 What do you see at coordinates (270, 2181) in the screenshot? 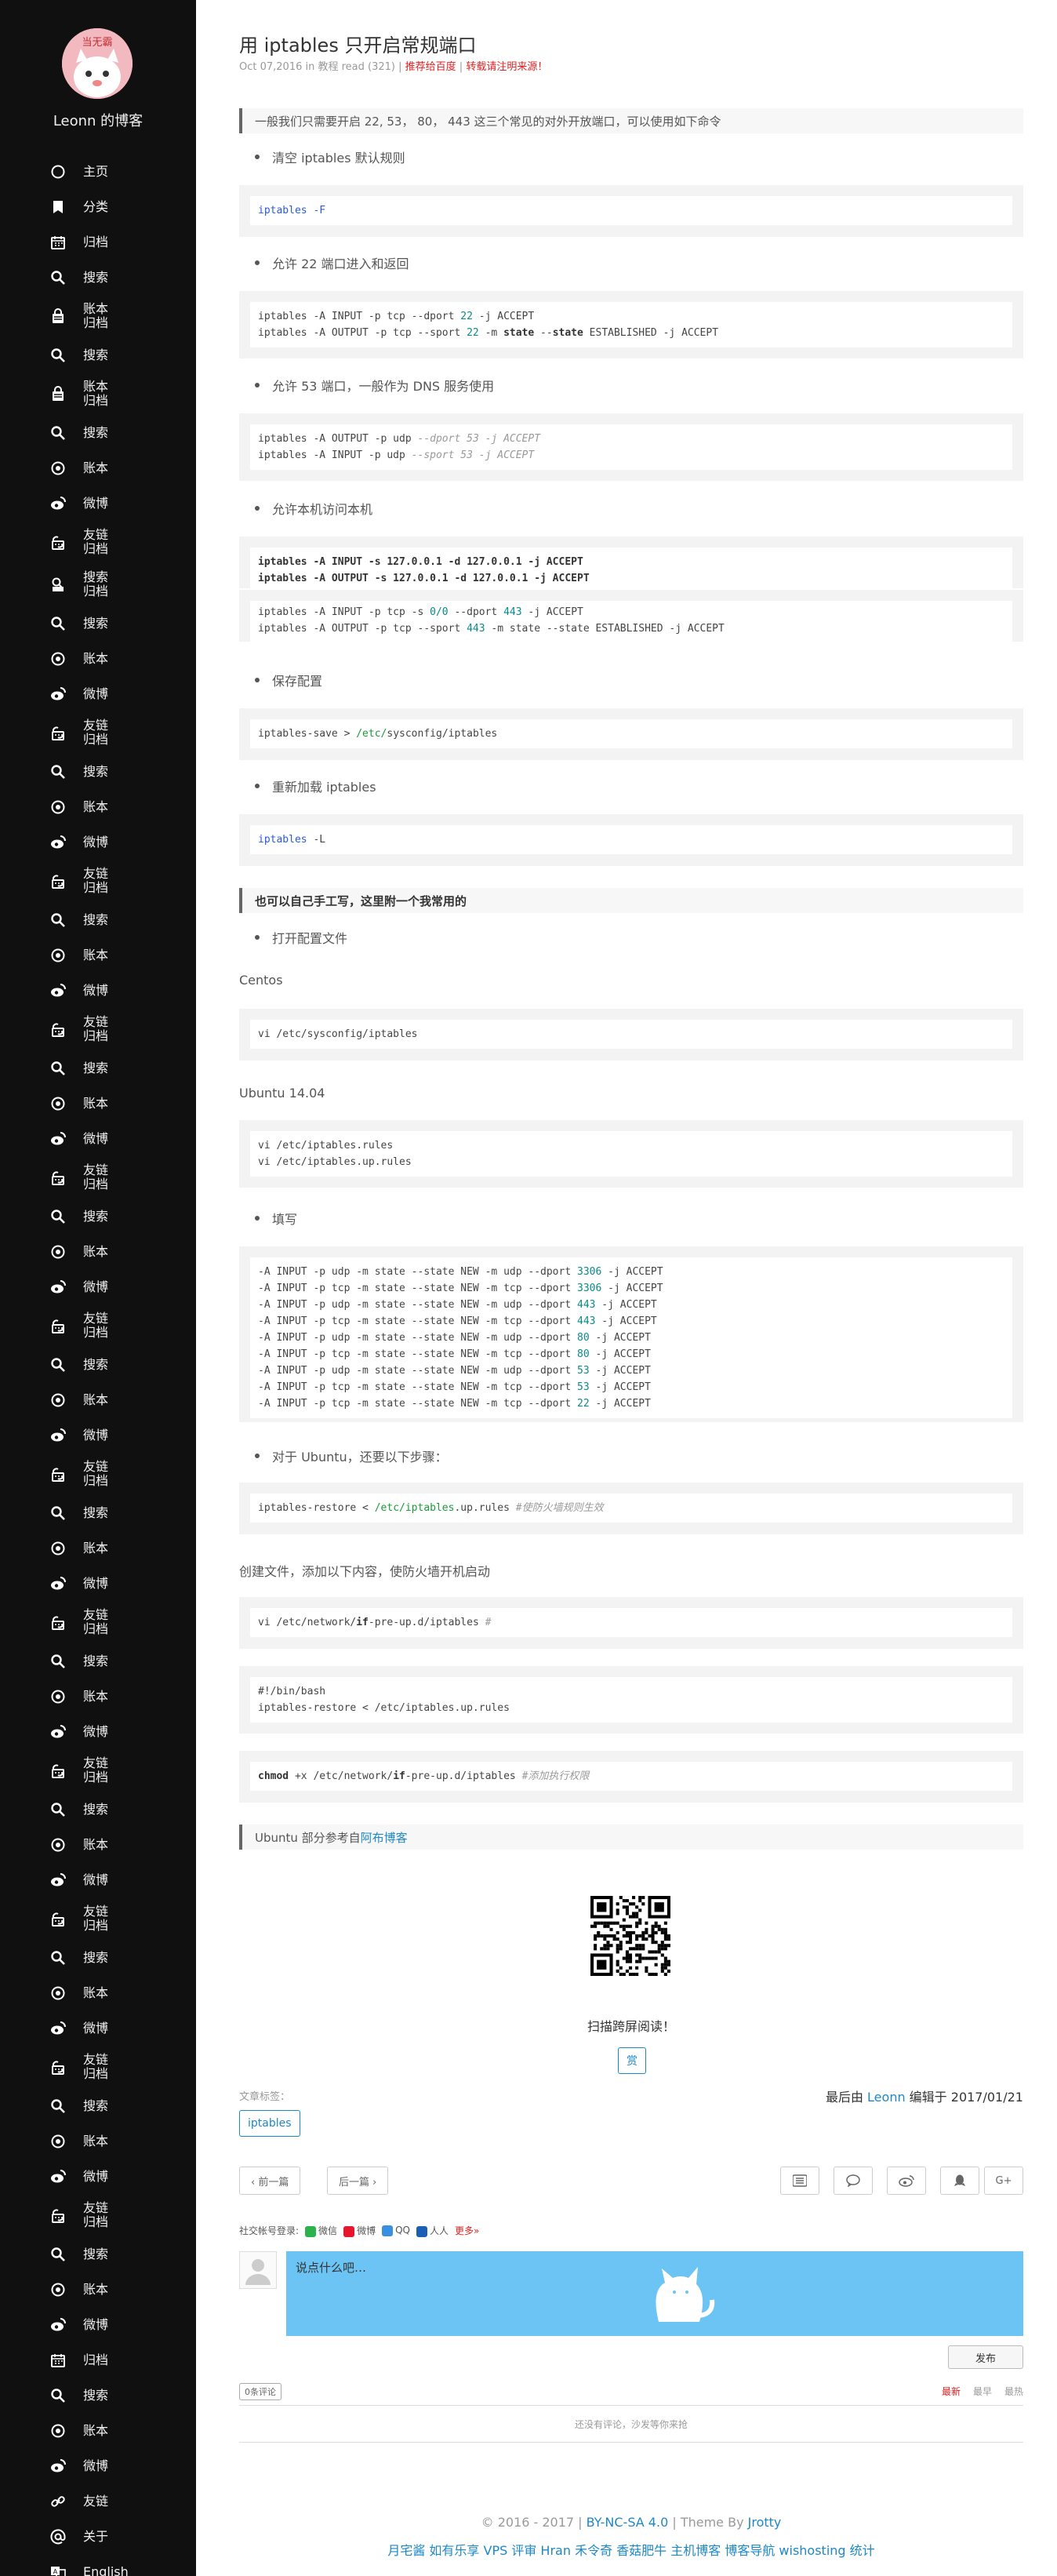
I see `prev-post-button: ‹ 前一篇` at bounding box center [270, 2181].